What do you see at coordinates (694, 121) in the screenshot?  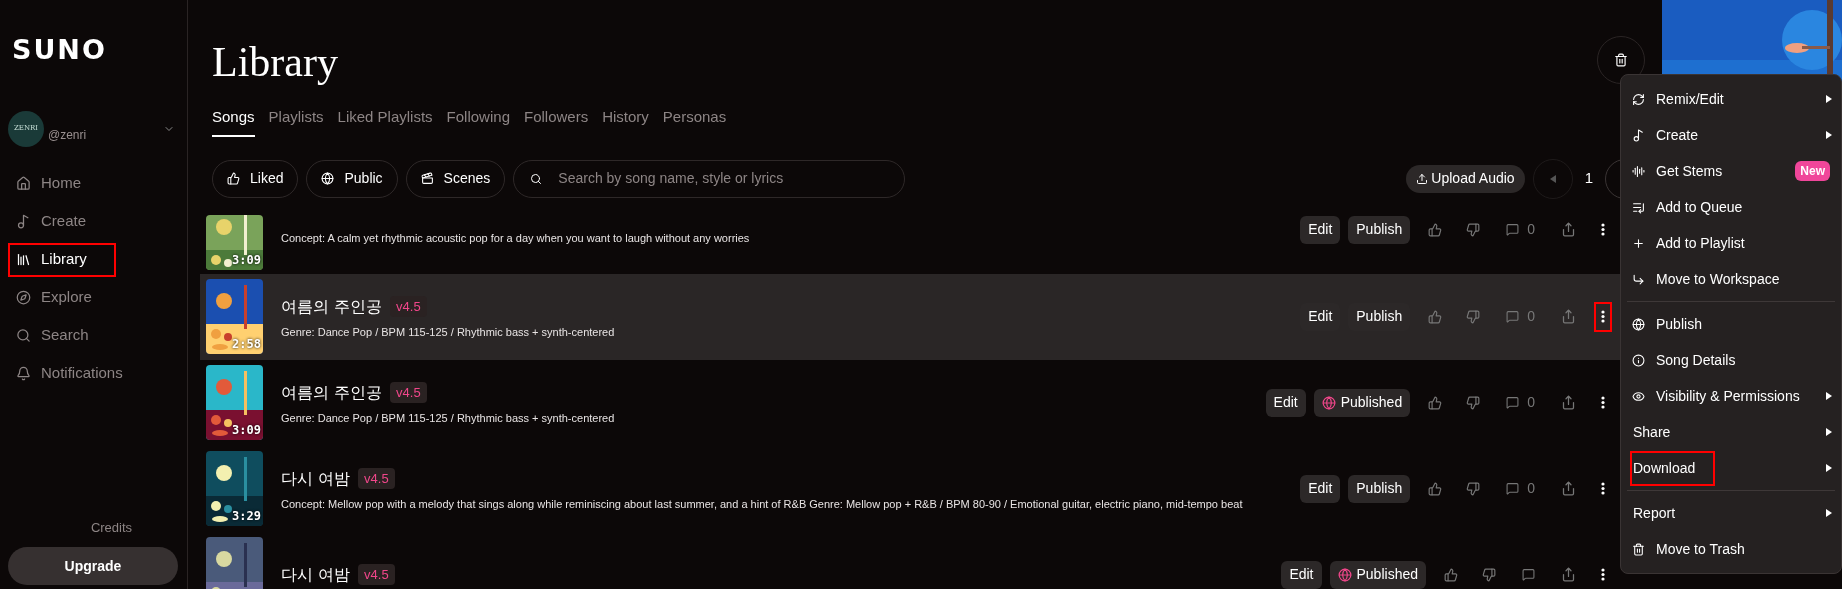 I see `tab: Personas` at bounding box center [694, 121].